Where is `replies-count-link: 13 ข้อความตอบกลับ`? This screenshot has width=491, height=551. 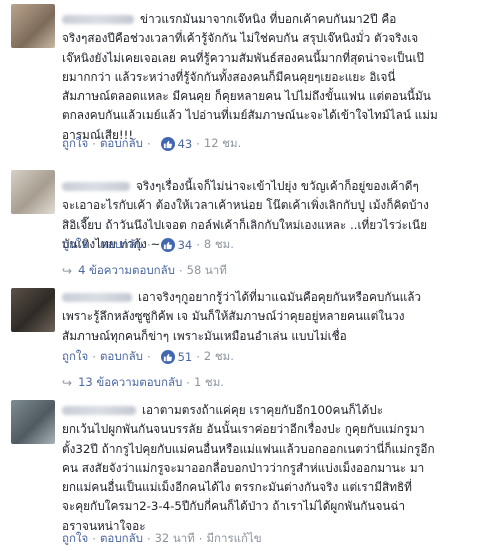 replies-count-link: 13 ข้อความตอบกลับ is located at coordinates (130, 383).